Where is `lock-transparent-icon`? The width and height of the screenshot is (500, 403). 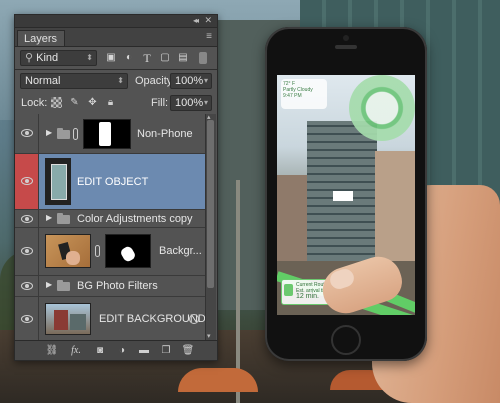
lock-transparent-icon is located at coordinates (56, 102).